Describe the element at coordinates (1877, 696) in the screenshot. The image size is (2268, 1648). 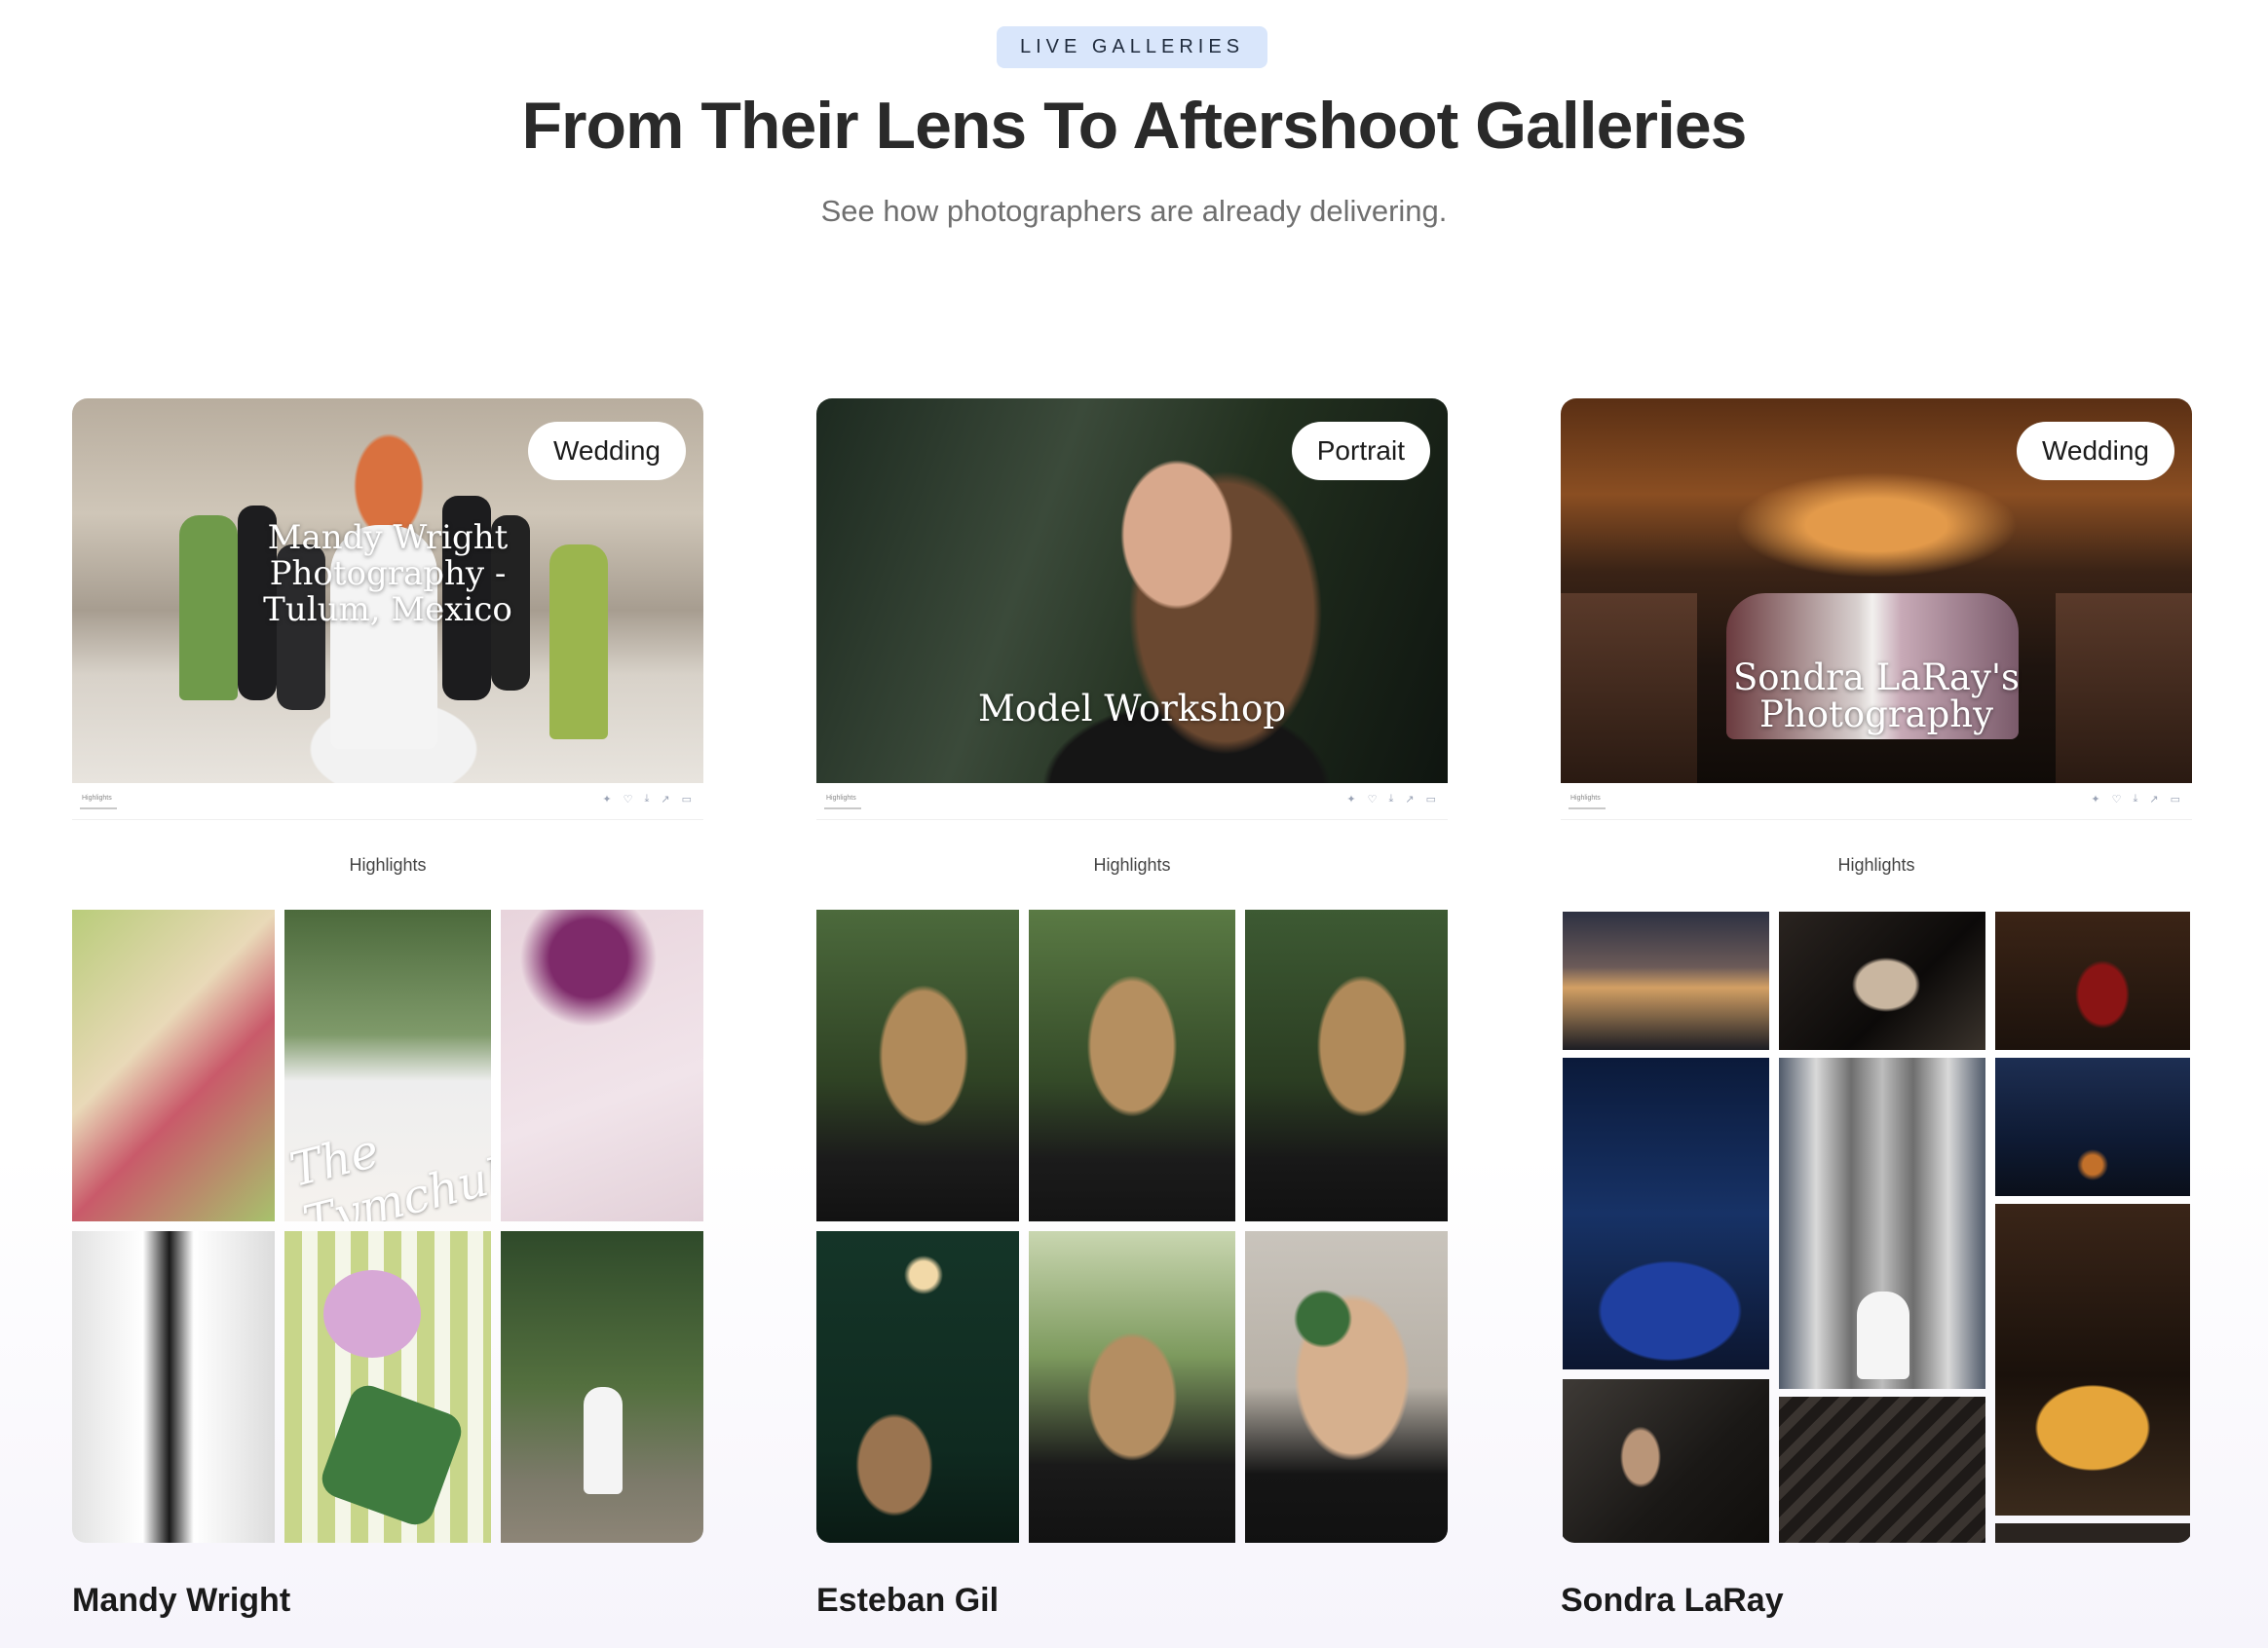
I see `gallery-hero-title: Sondra LaRay's Photography` at that location.